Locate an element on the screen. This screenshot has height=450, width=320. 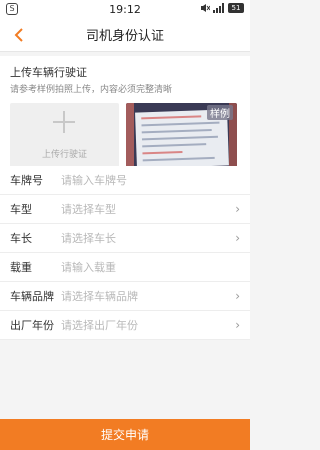
year-select: 请选择出厂年份 is located at coordinates (99, 325).